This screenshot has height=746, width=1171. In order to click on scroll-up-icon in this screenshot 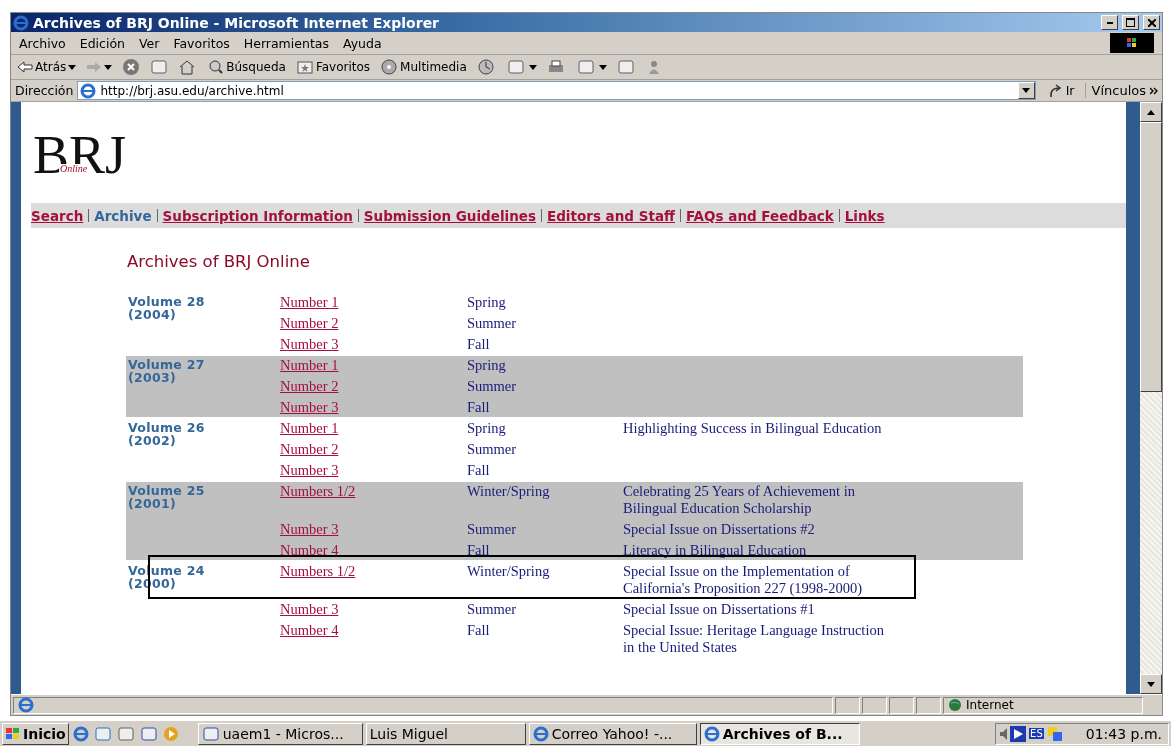, I will do `click(1151, 112)`.